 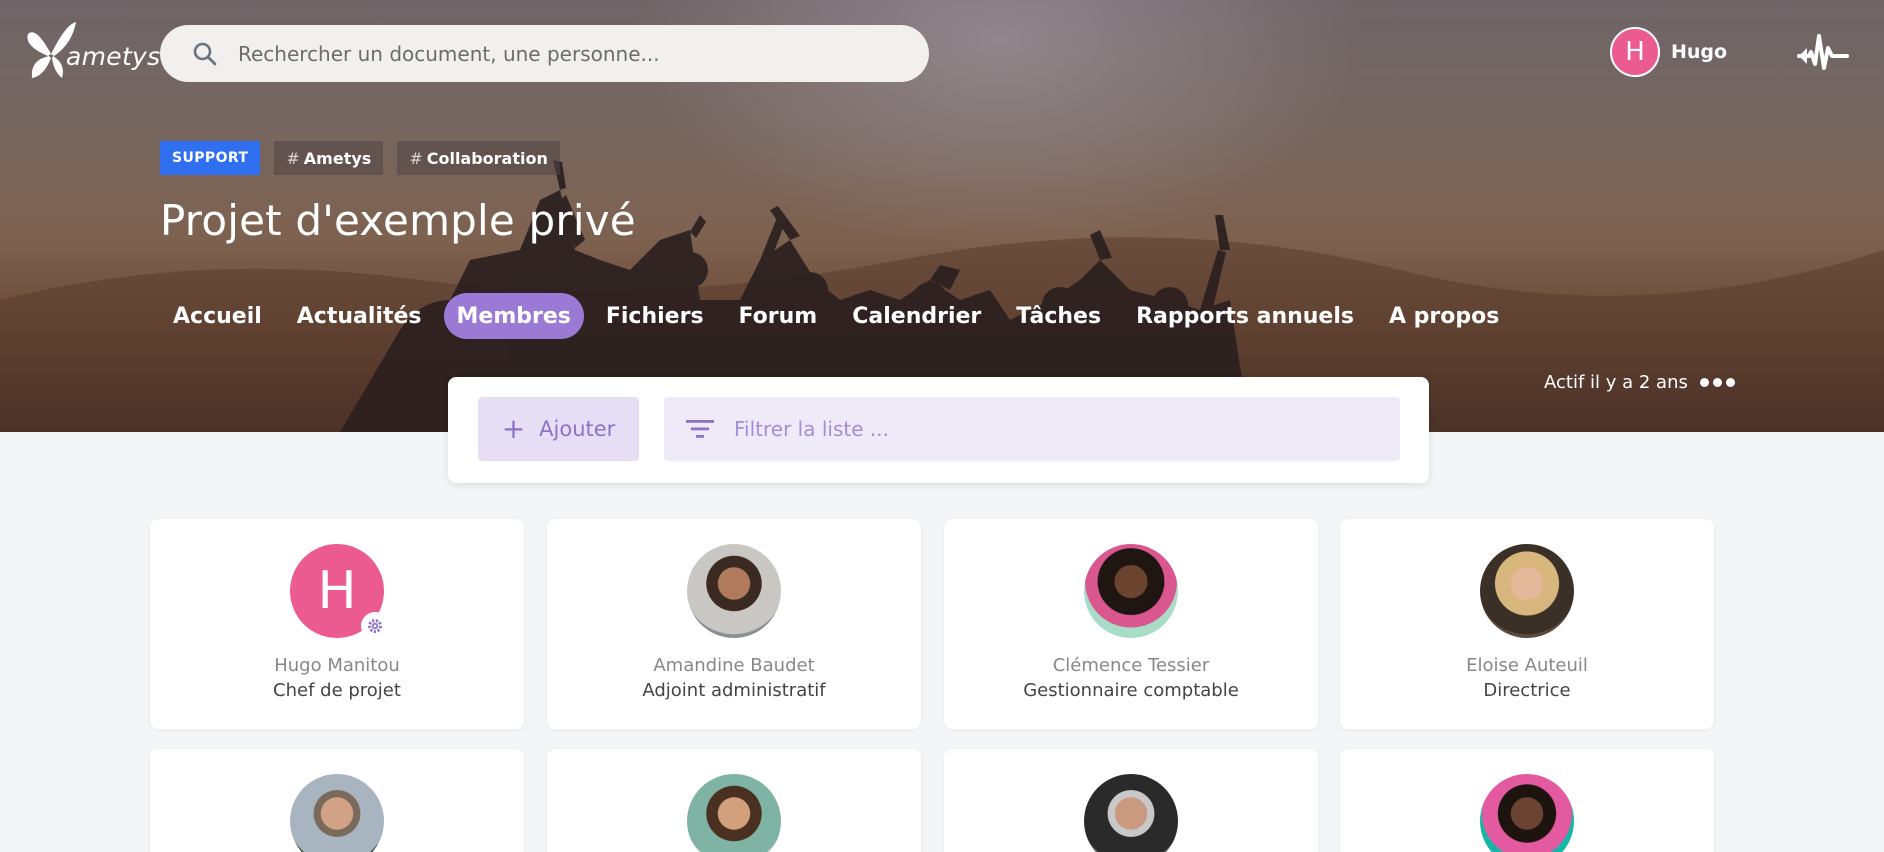 I want to click on filter-input, so click(x=1067, y=429).